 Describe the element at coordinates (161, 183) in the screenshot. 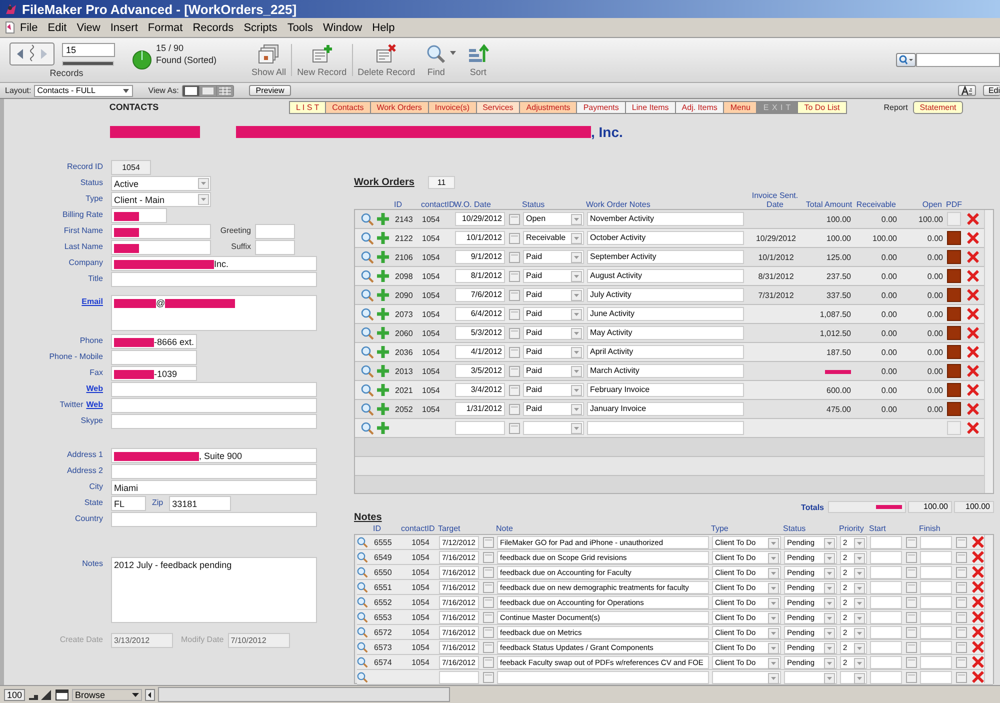

I see `dropdown-field: Active` at that location.